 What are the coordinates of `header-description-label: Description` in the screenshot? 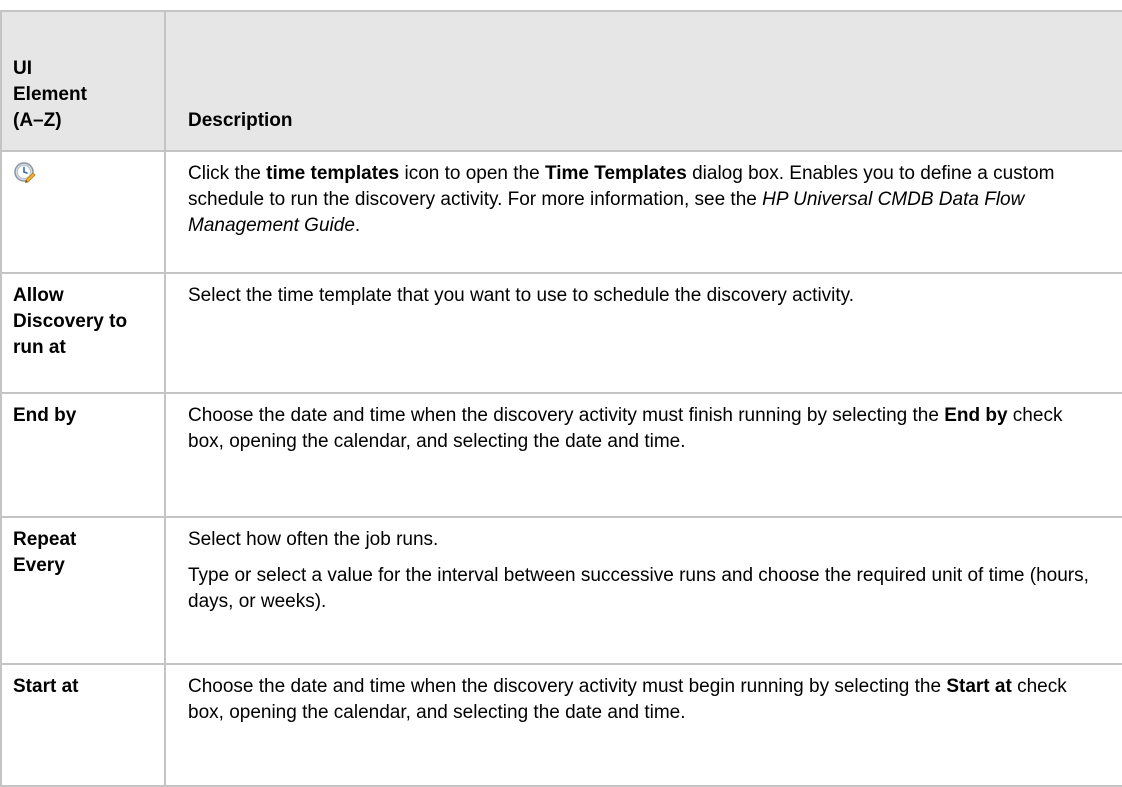 It's located at (240, 120).